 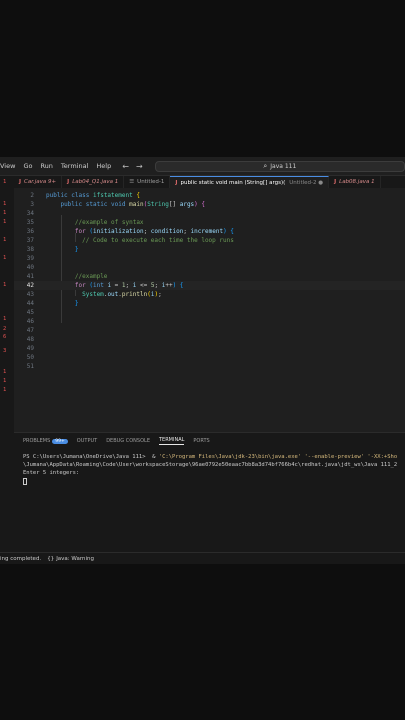 What do you see at coordinates (91, 276) in the screenshot?
I see `code-text: //example` at bounding box center [91, 276].